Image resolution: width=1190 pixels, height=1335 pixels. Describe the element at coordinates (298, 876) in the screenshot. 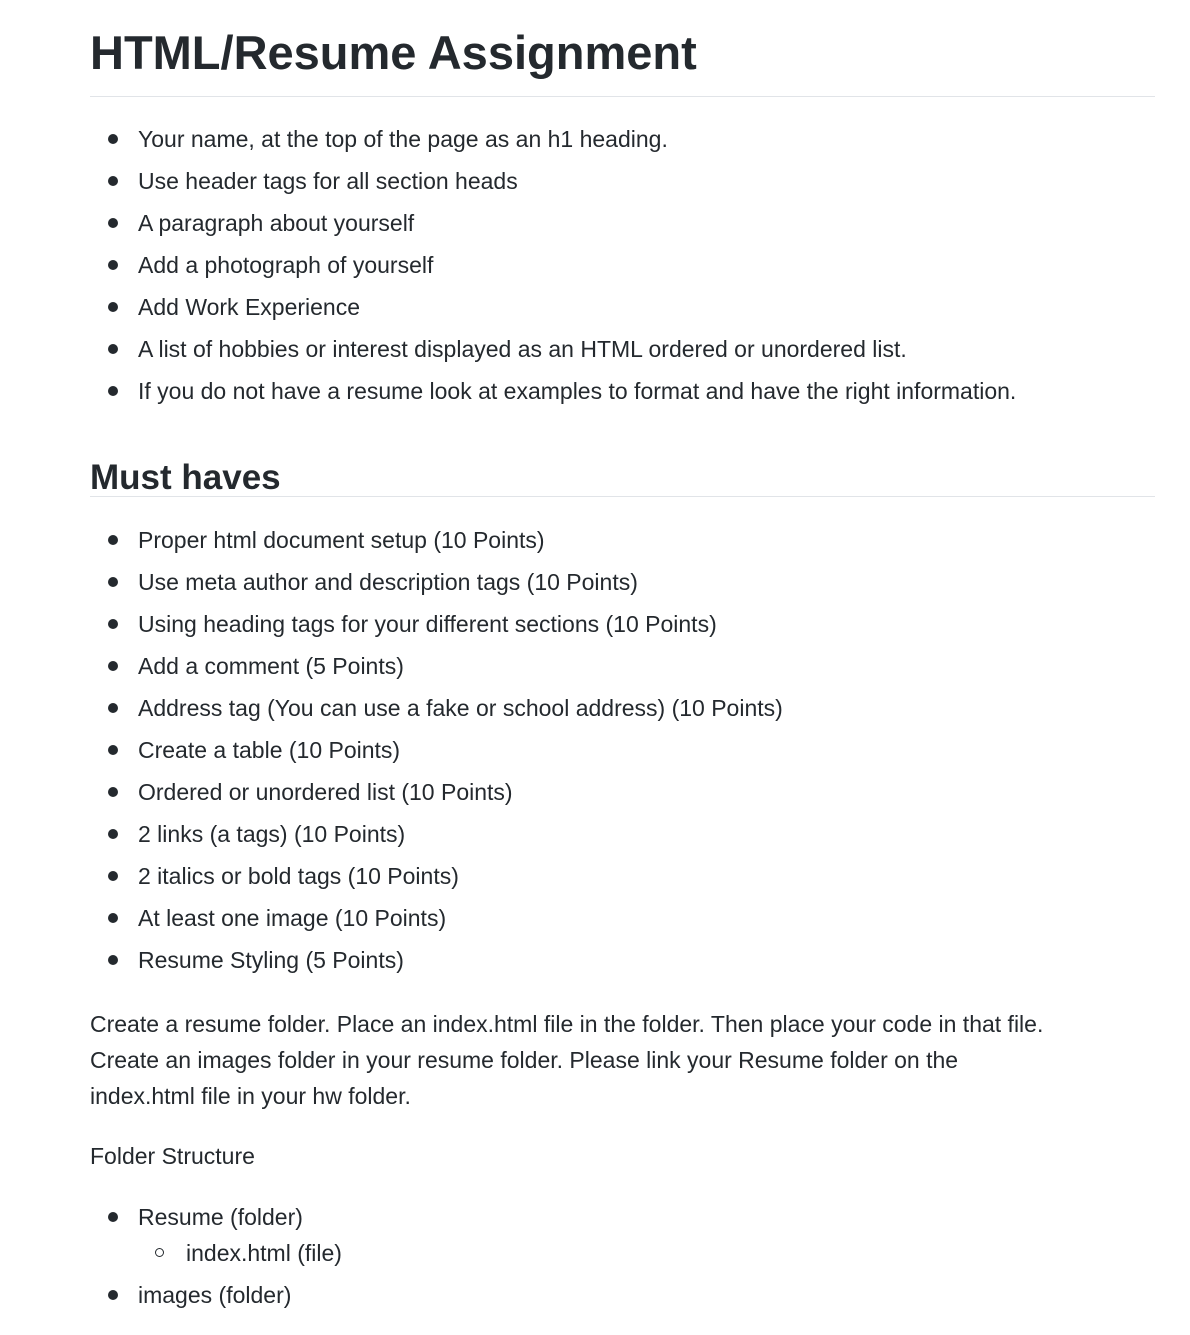

I see `list-item-text: 2 italics or bold tags (10 Points)` at that location.